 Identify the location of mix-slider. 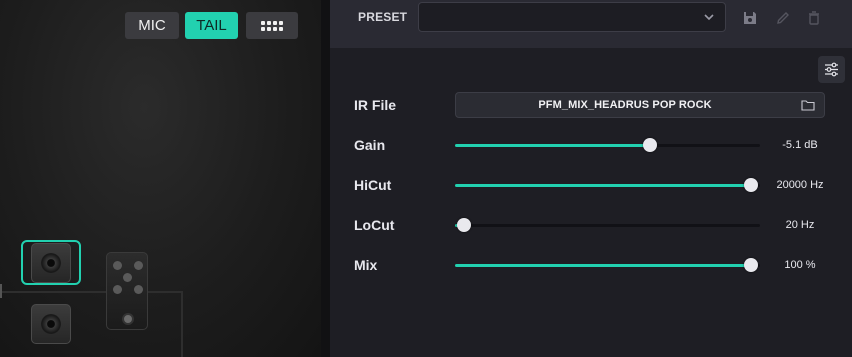
(607, 265).